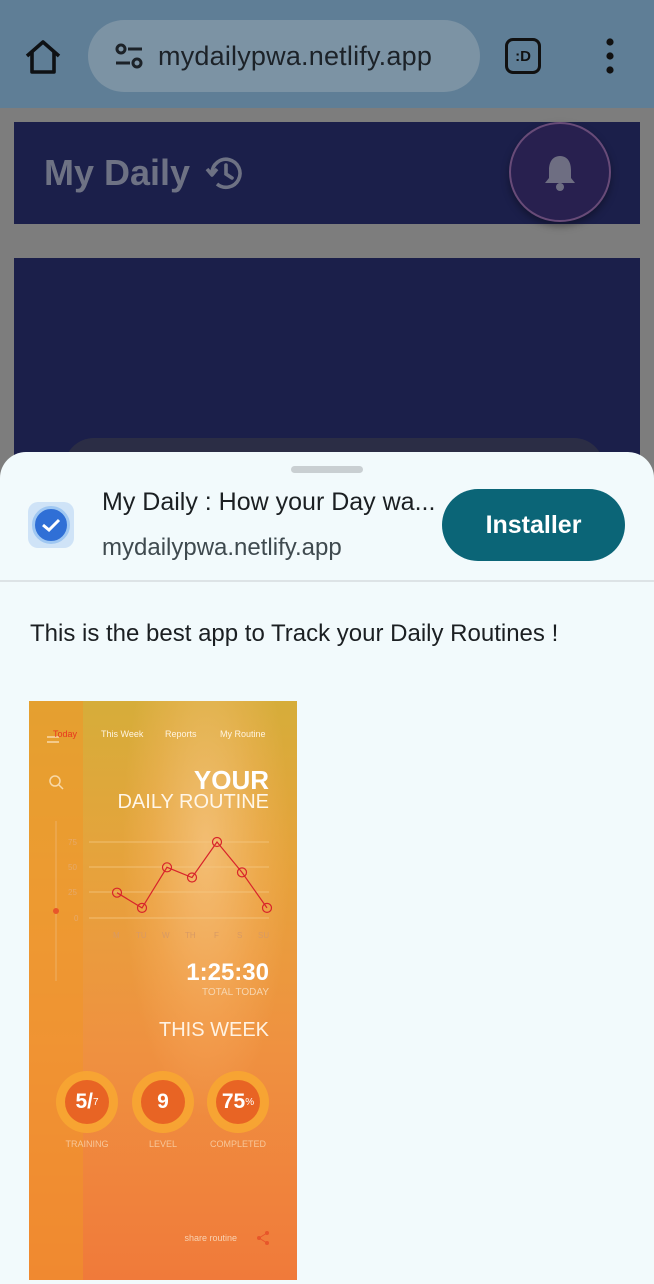 This screenshot has width=654, height=1284. I want to click on tab-switcher-button: :D, so click(523, 56).